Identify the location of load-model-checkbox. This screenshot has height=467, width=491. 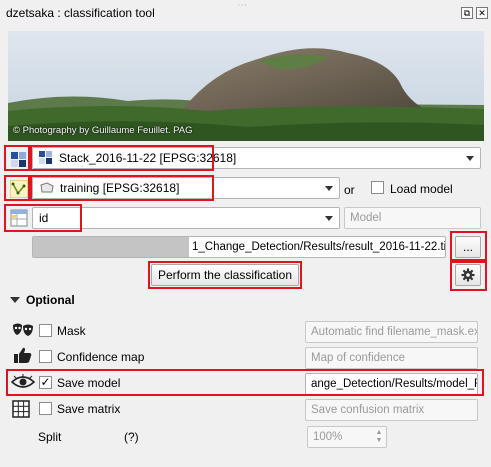
(377, 187).